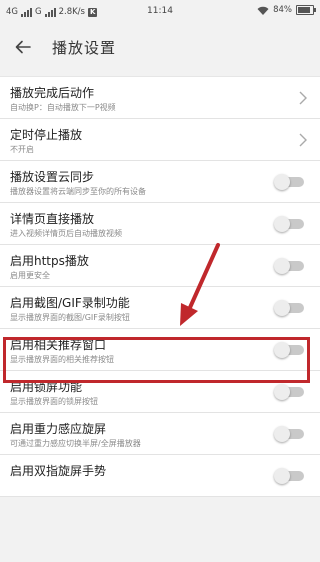 This screenshot has height=562, width=320. I want to click on setting-title: 启用重力感应旋屏, so click(58, 429).